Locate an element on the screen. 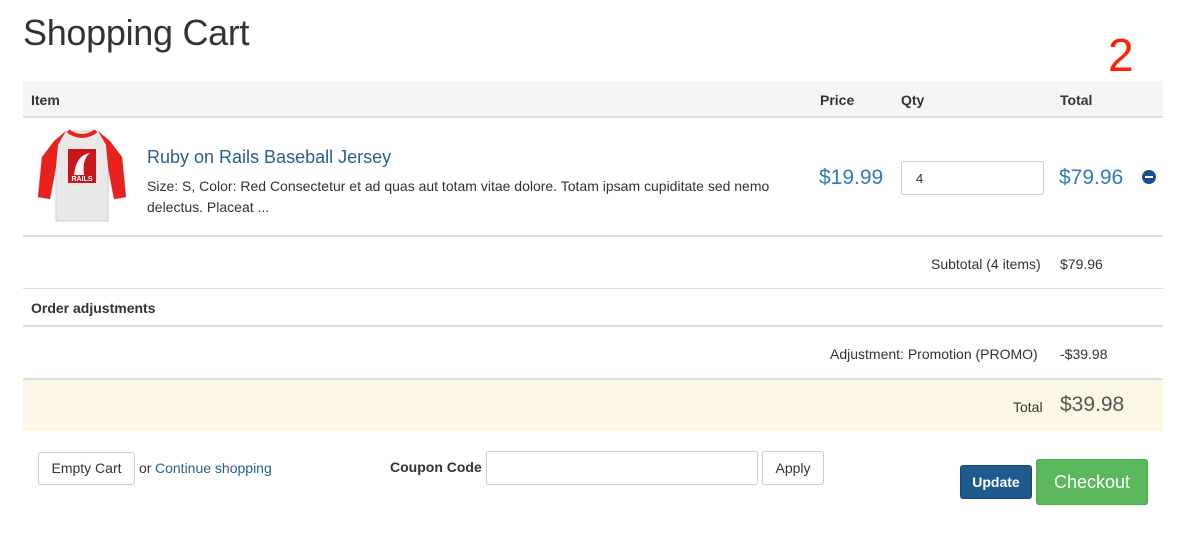 This screenshot has height=541, width=1183. item-price: $19.99 is located at coordinates (851, 177).